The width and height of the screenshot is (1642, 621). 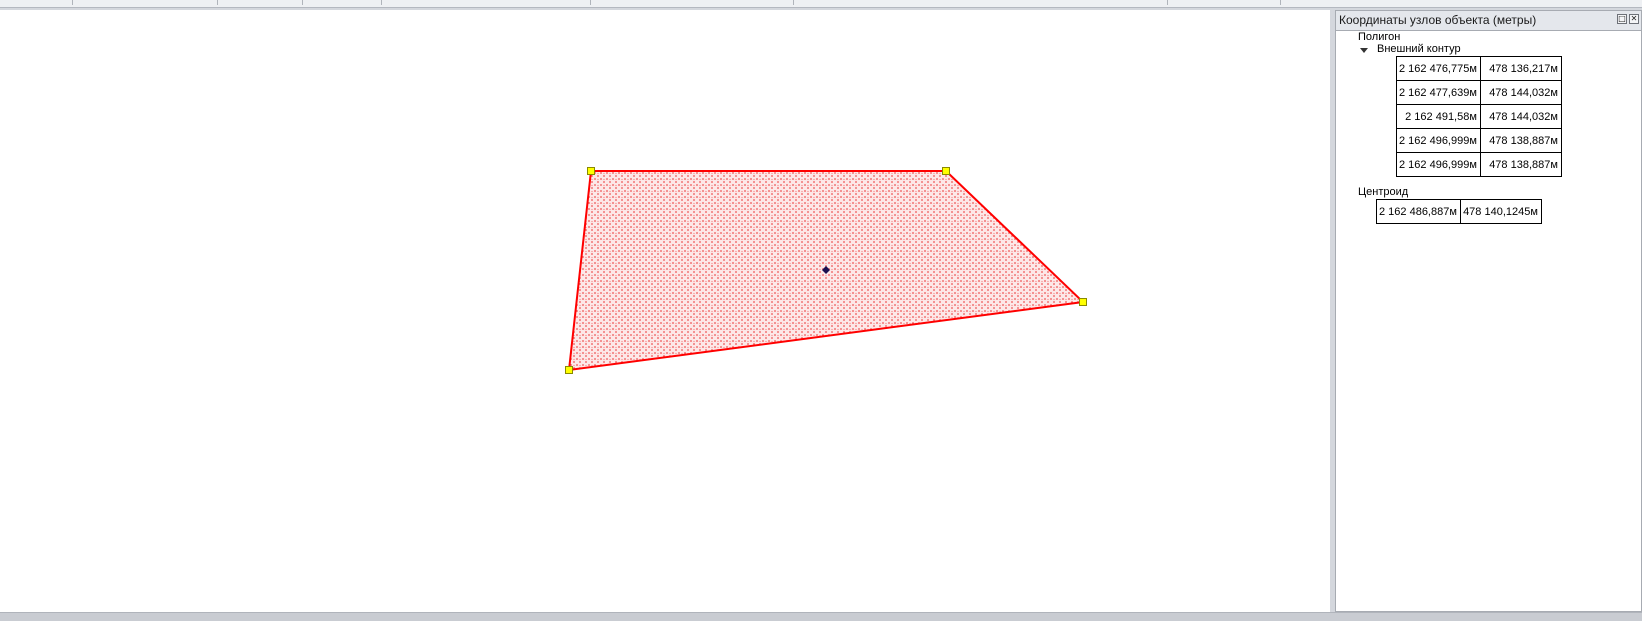 I want to click on centroid-x-cell: 2 162 486,887м, so click(x=1418, y=211).